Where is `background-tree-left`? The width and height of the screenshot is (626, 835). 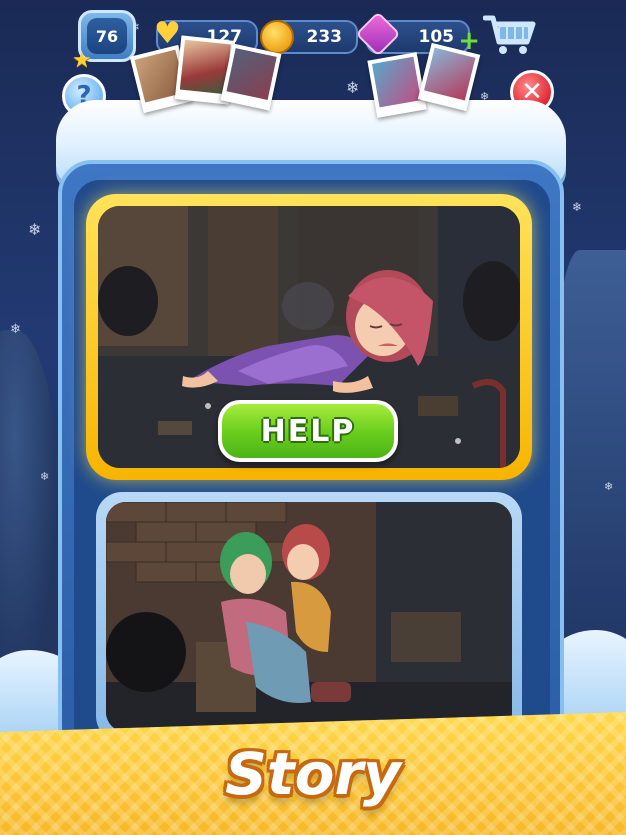
background-tree-left is located at coordinates (30, 510).